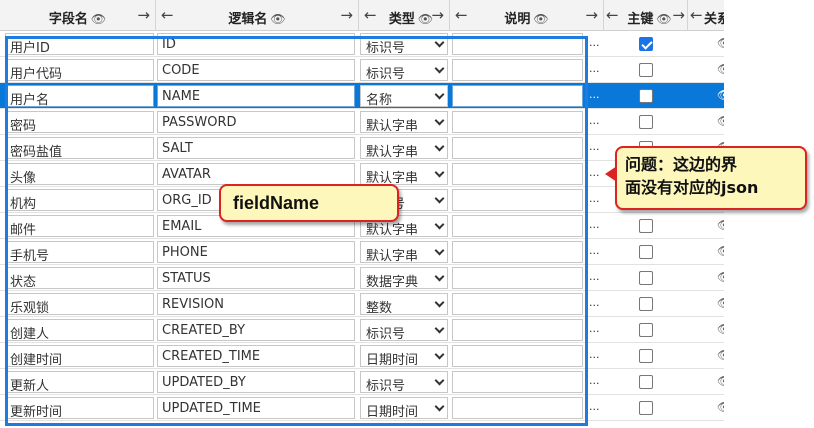 Image resolution: width=814 pixels, height=428 pixels. I want to click on col-header-field-name: 字段名 👁 →, so click(78, 15).